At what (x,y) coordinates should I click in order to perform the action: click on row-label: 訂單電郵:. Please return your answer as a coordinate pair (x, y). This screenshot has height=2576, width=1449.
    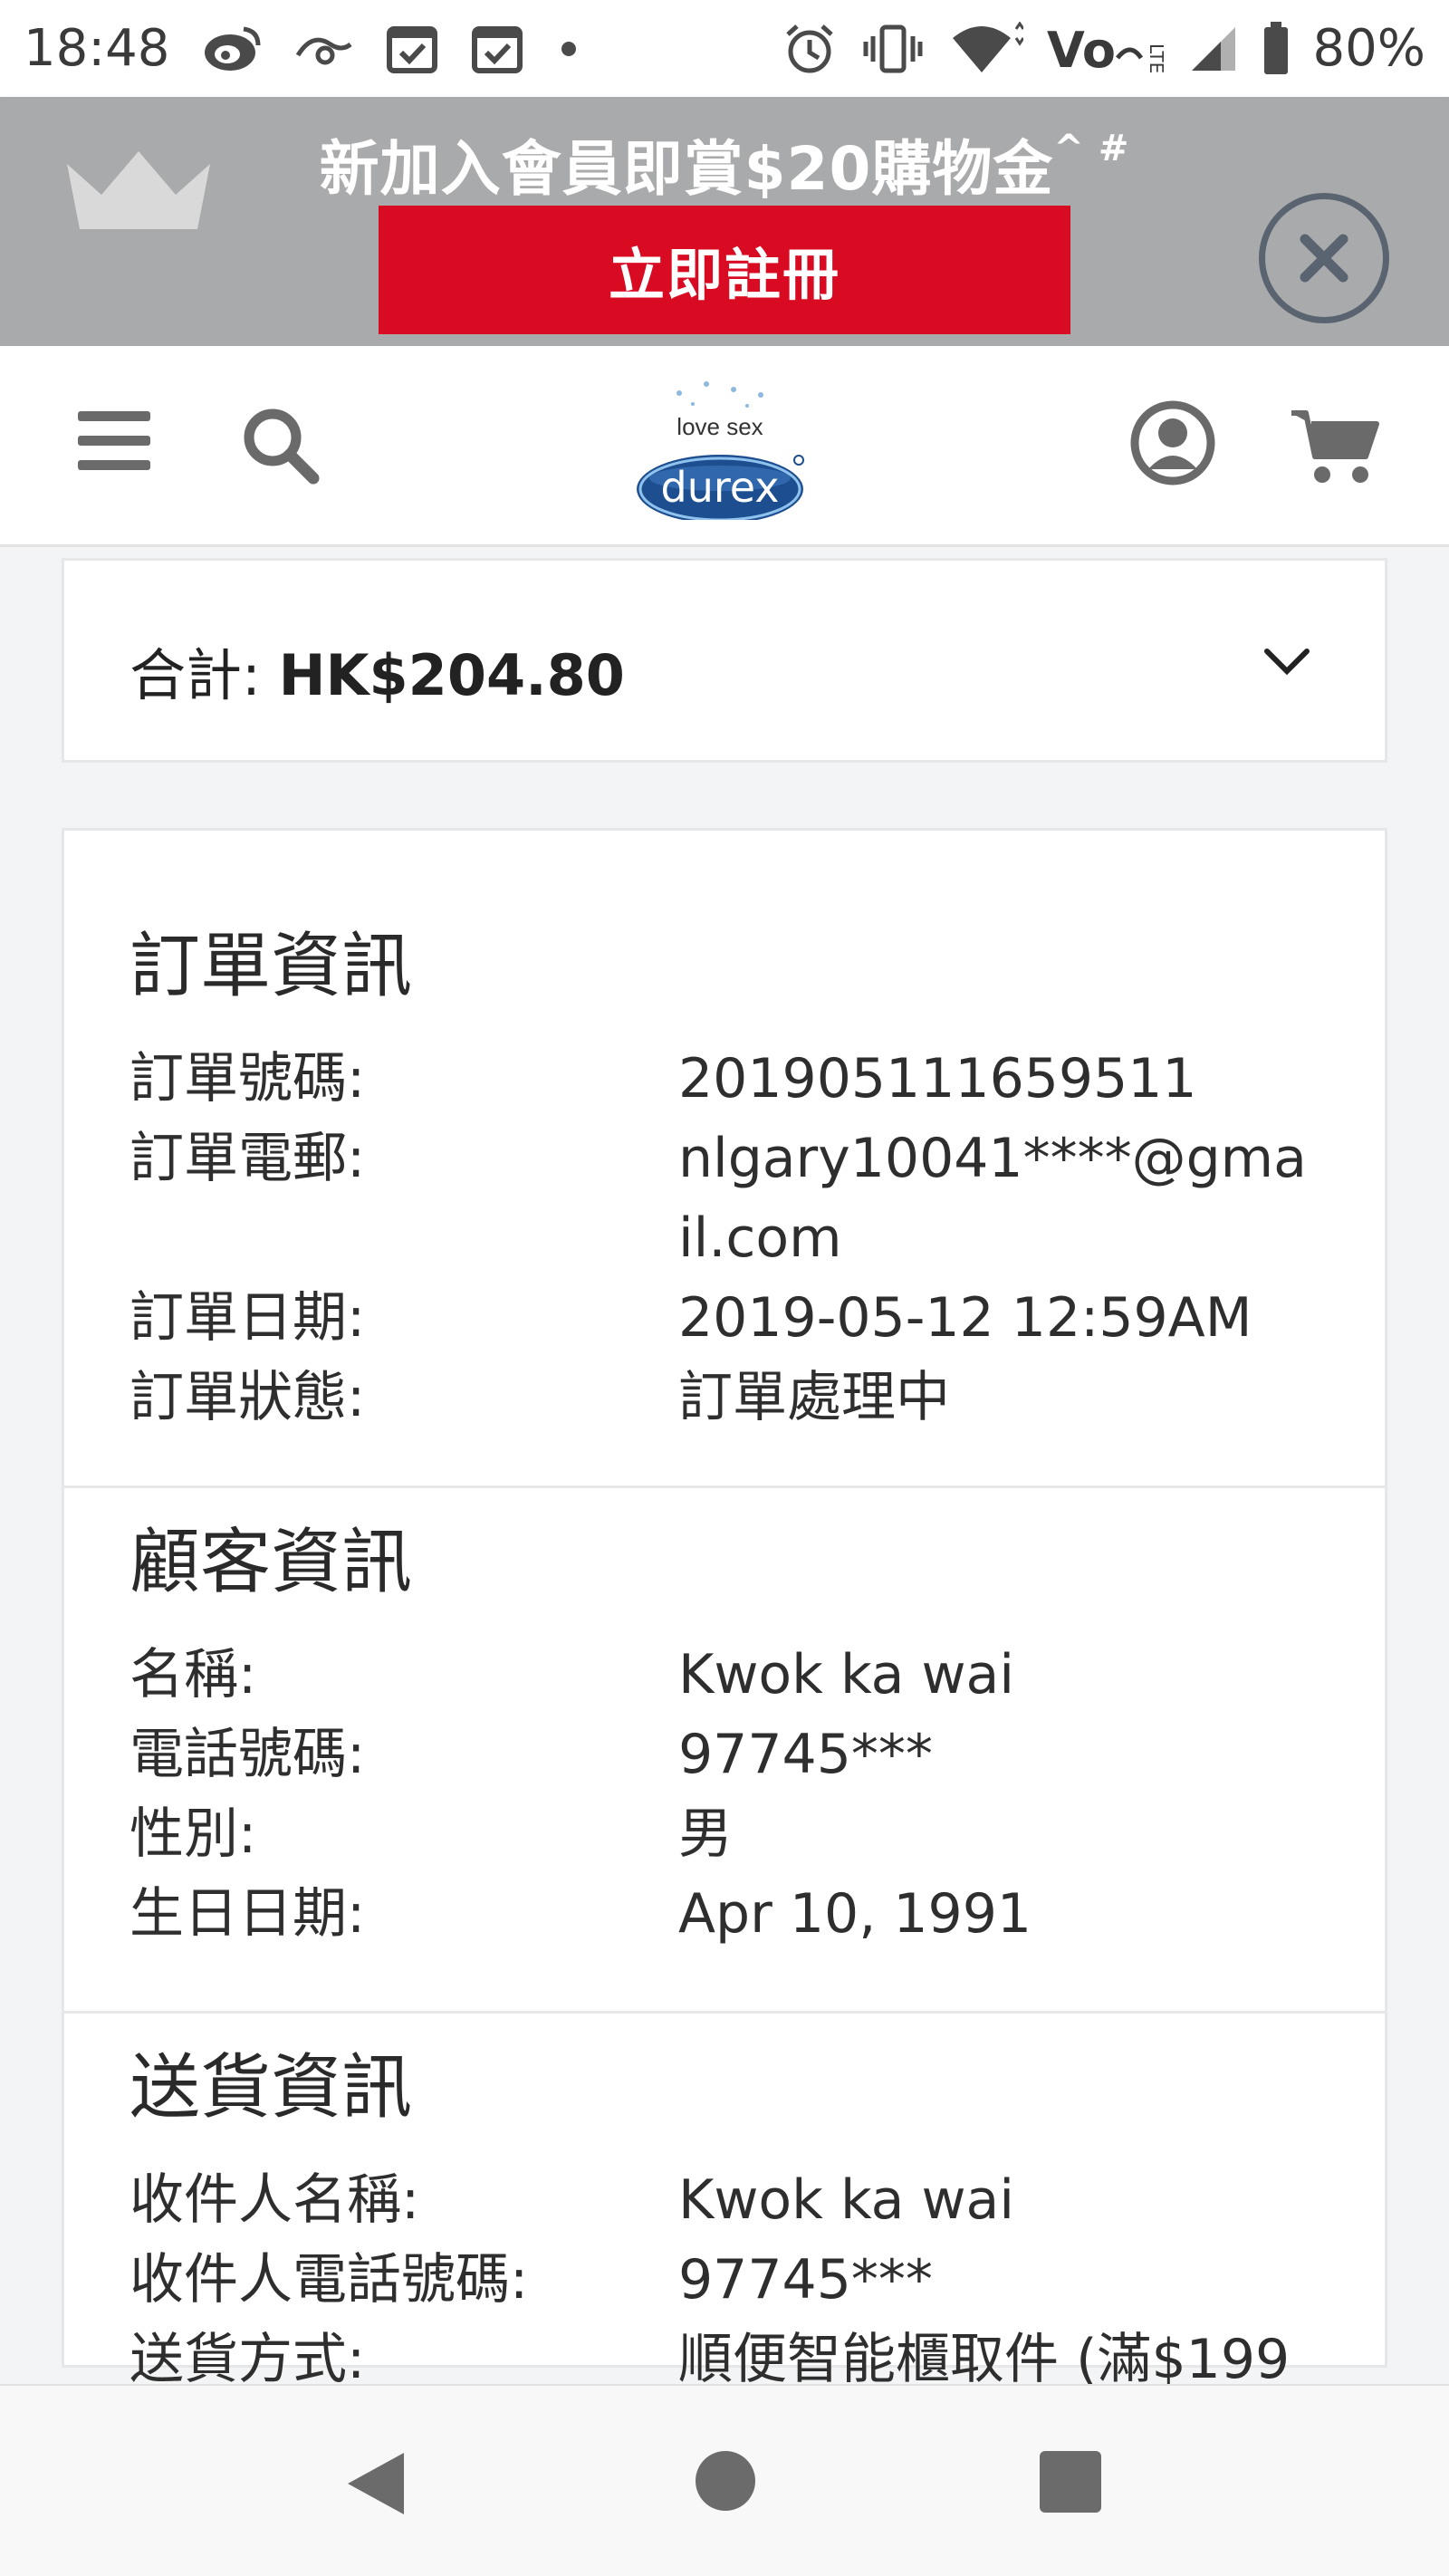
    Looking at the image, I should click on (248, 1158).